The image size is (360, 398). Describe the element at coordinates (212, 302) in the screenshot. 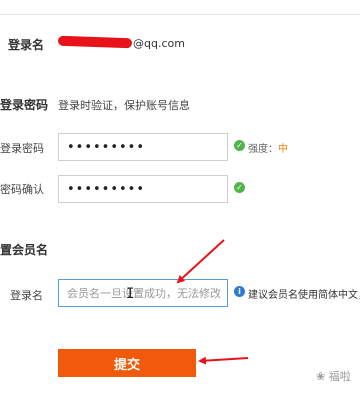

I see `annotation-layer` at that location.